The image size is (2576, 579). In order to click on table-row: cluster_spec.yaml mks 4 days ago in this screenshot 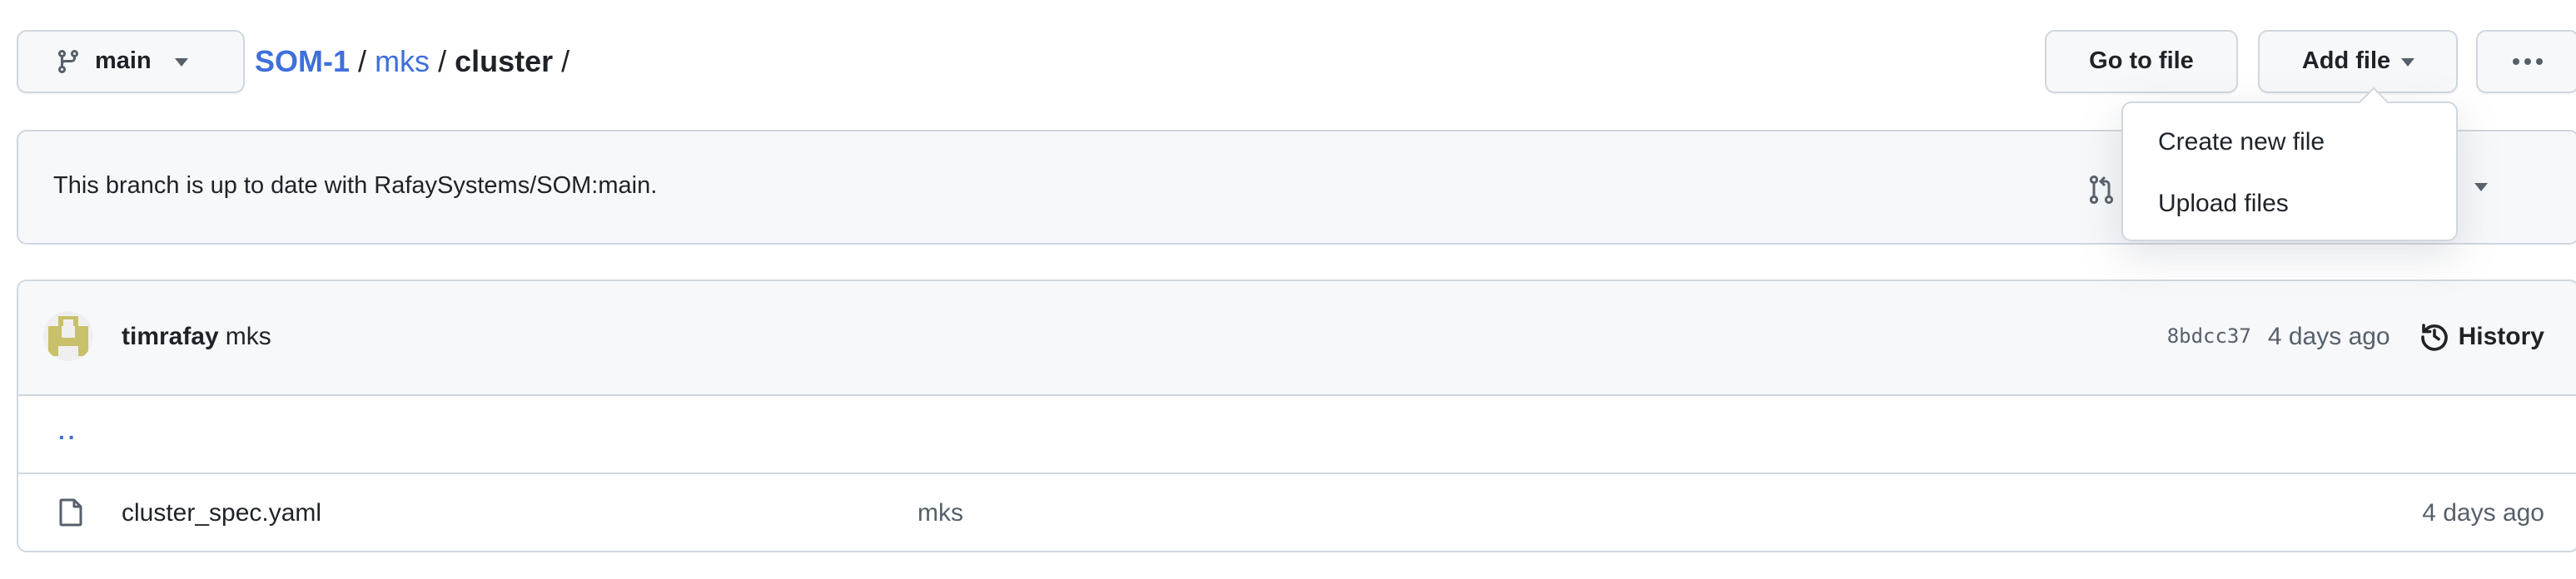, I will do `click(1297, 512)`.